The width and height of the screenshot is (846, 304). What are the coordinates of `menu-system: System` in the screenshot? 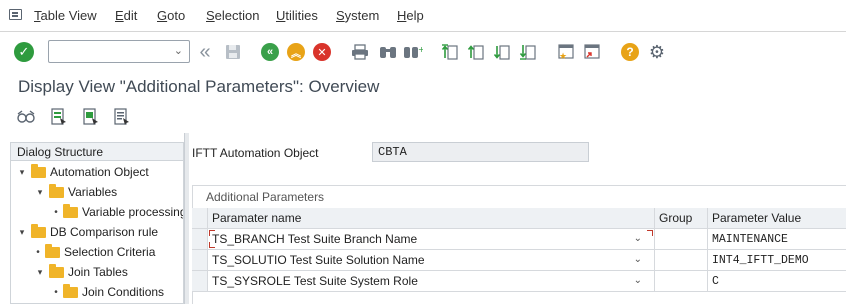 It's located at (357, 15).